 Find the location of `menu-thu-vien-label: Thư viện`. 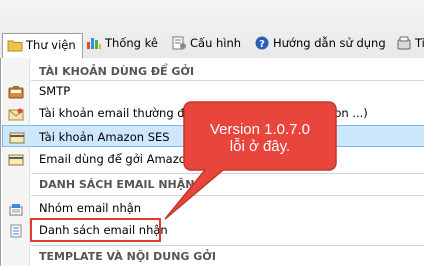

menu-thu-vien-label: Thư viện is located at coordinates (51, 44).